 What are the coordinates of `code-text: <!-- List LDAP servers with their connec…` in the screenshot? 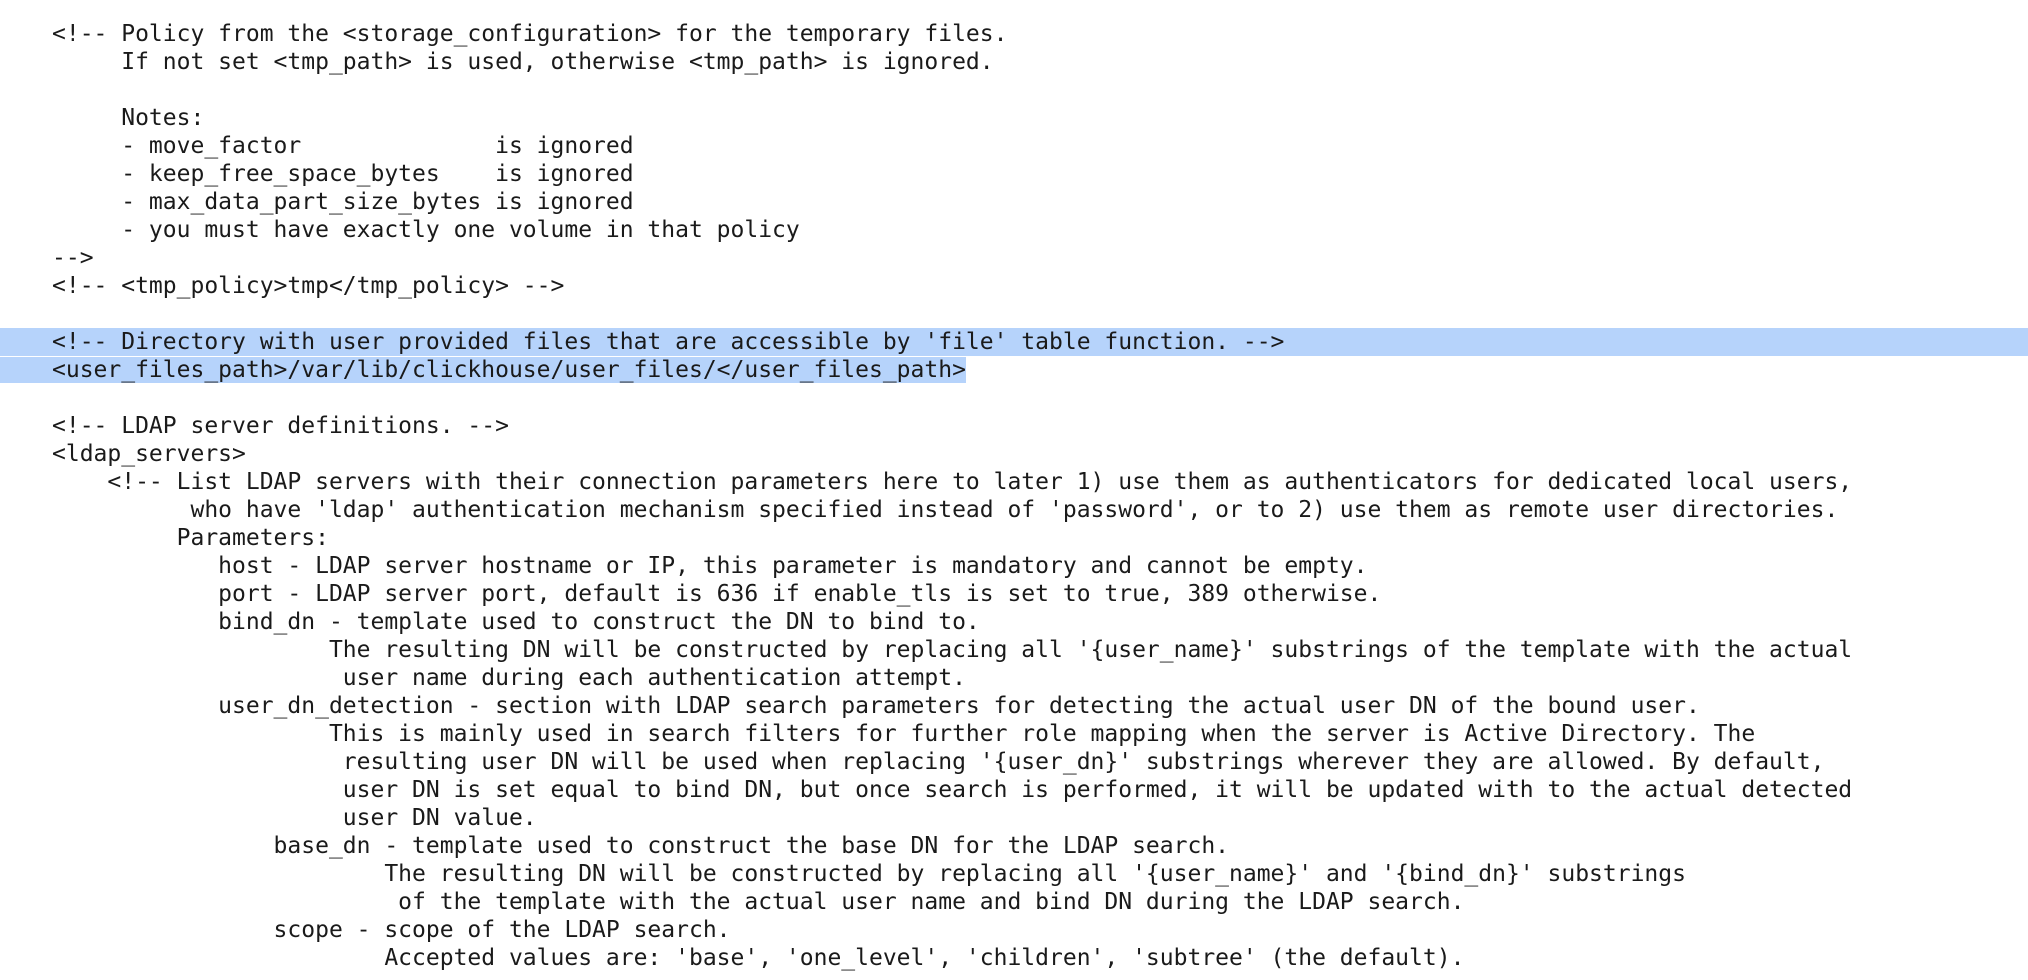 It's located at (952, 482).